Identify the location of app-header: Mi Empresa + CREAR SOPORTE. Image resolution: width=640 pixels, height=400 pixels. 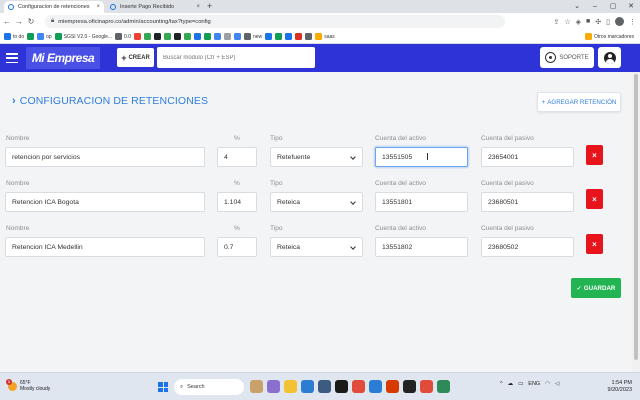
(320, 58).